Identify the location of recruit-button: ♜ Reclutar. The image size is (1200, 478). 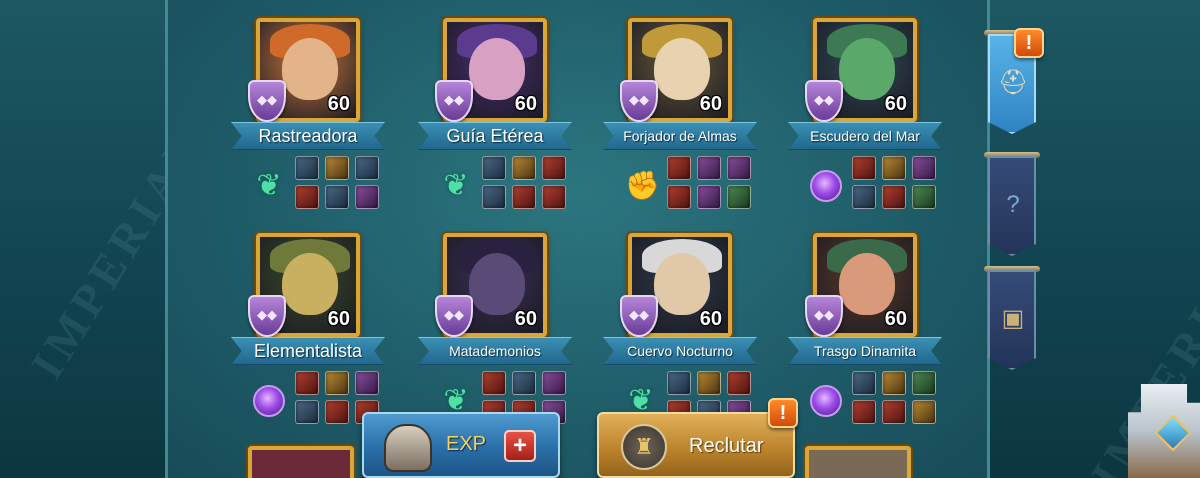
(696, 445).